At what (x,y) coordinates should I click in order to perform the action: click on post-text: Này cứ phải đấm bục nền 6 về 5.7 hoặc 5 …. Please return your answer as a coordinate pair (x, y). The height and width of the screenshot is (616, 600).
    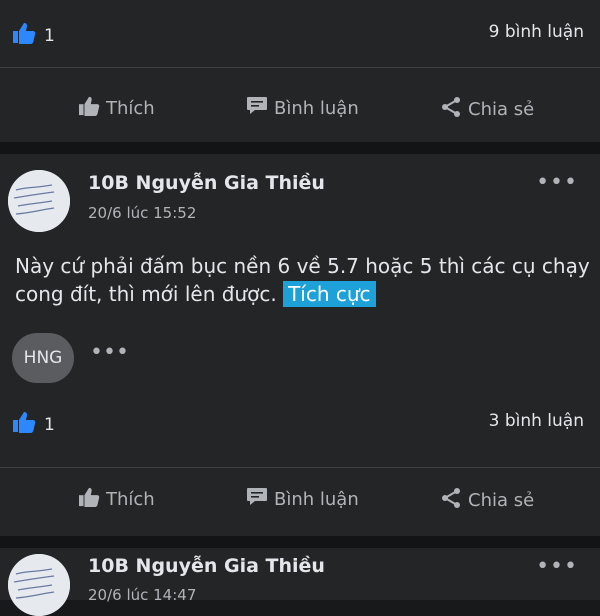
    Looking at the image, I should click on (302, 280).